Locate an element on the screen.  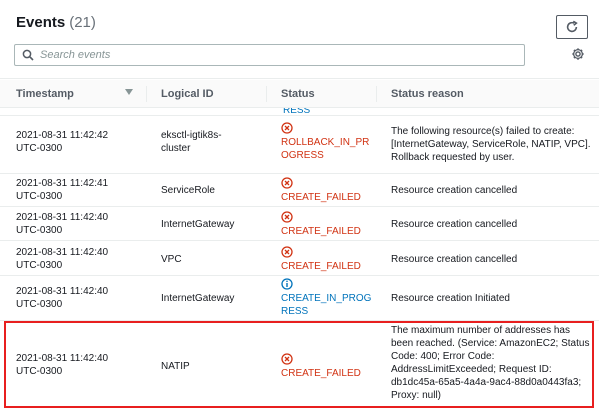
timestamp-date: 2021-08-31 11:42:41 is located at coordinates (62, 183).